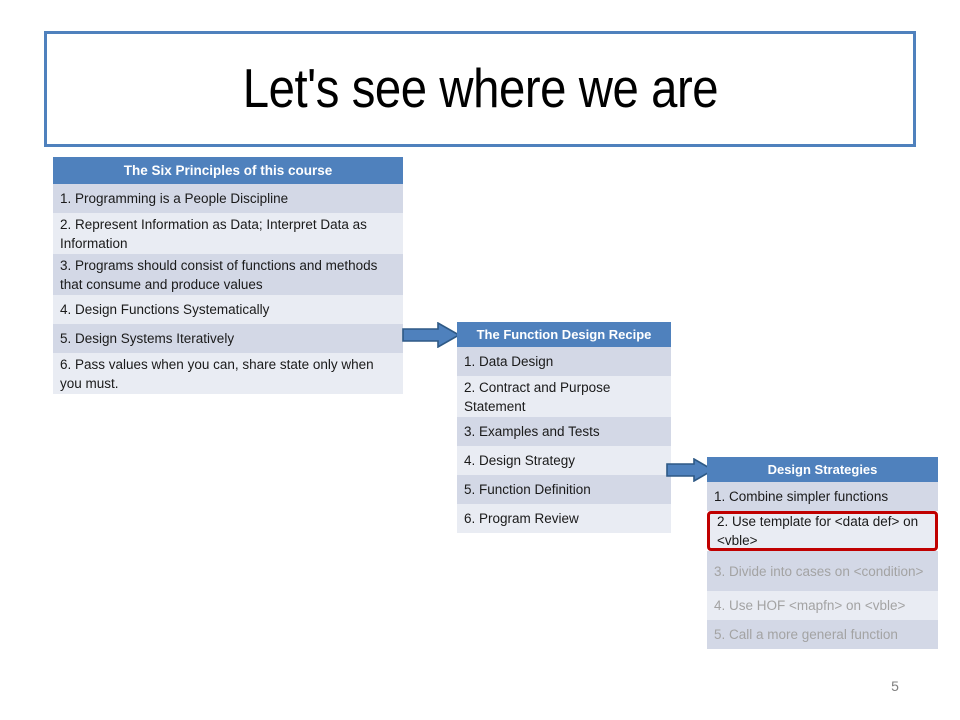 The width and height of the screenshot is (960, 720). Describe the element at coordinates (228, 170) in the screenshot. I see `six-principles-header: The Six Principles of this course` at that location.